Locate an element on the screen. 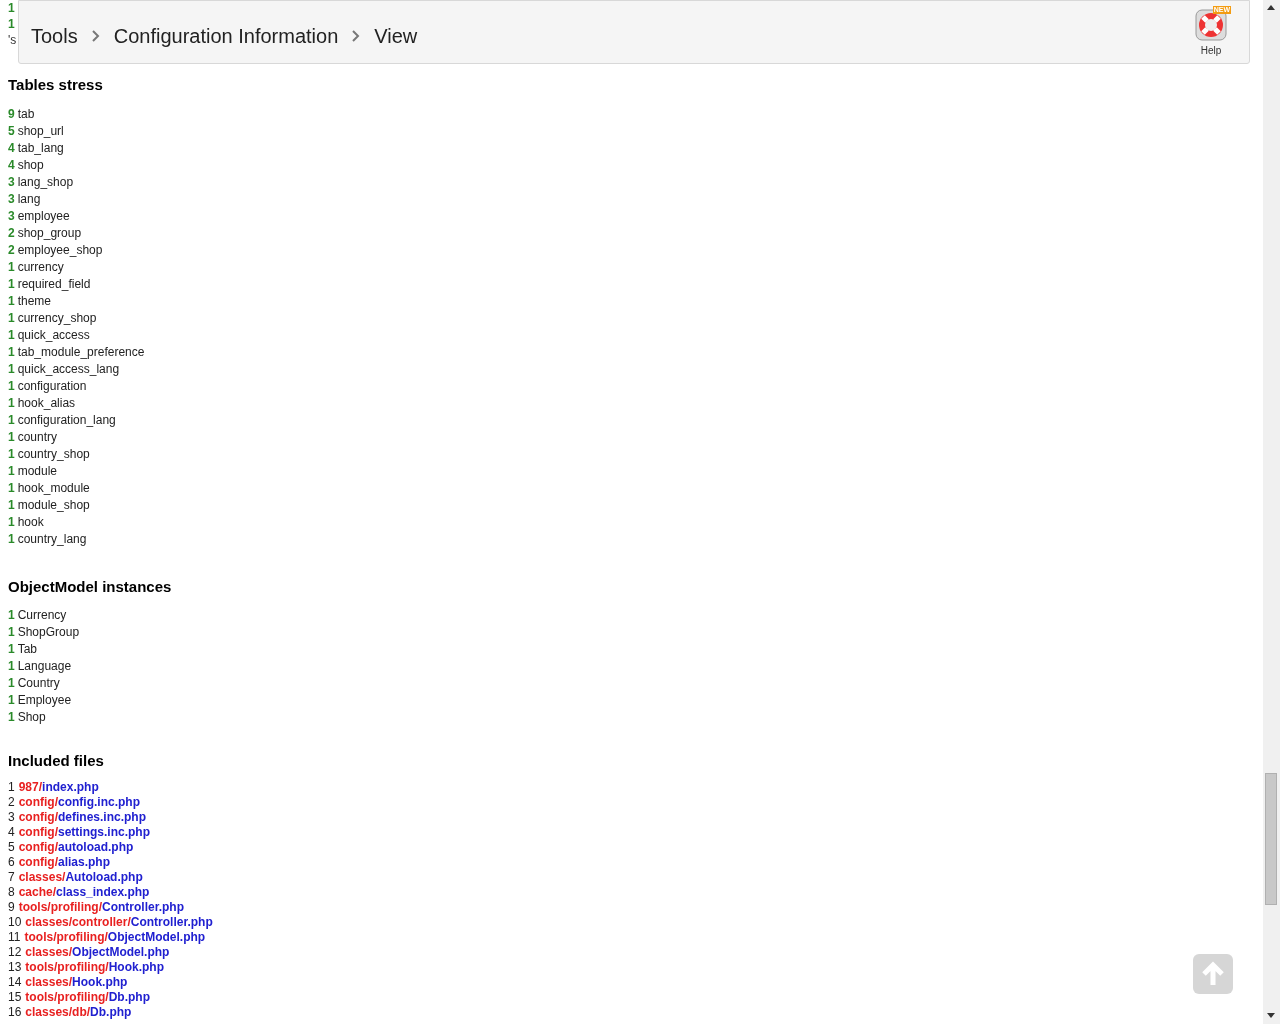  item-name: configuration is located at coordinates (52, 386).